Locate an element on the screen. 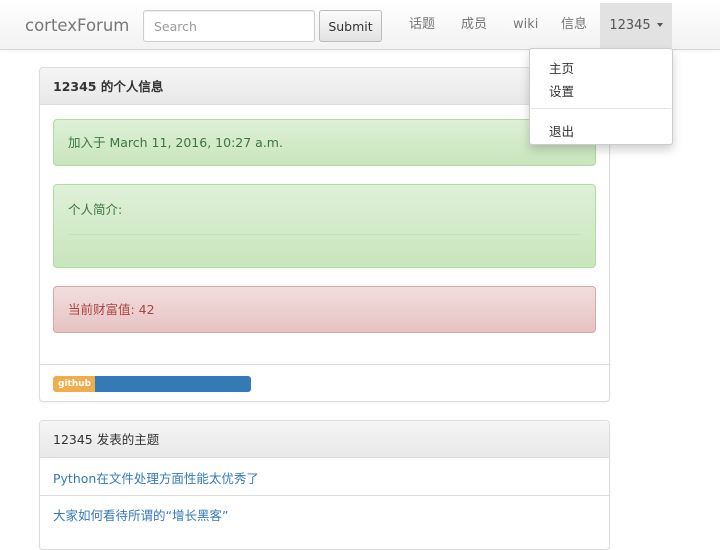 Image resolution: width=720 pixels, height=550 pixels. user-menu-toggle: 12345 is located at coordinates (636, 25).